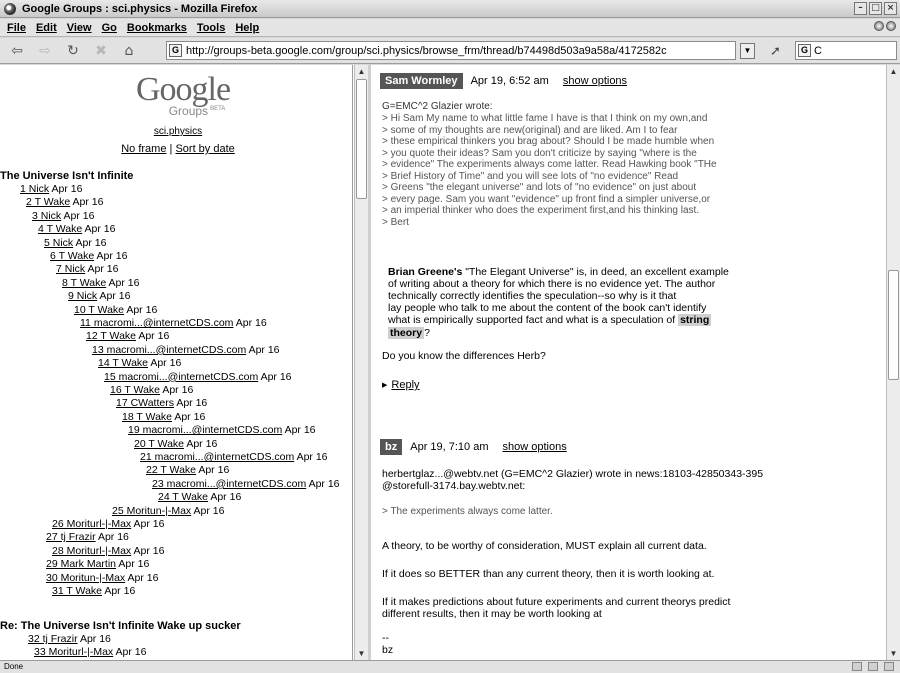 The width and height of the screenshot is (900, 673). I want to click on thread-tree-item: 5 Nick Apr 16, so click(75, 243).